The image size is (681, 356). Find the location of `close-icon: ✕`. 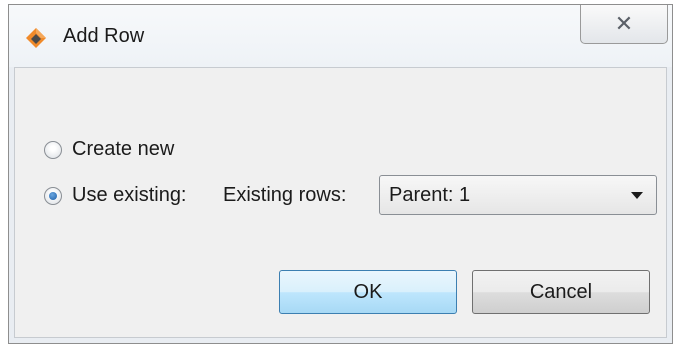

close-icon: ✕ is located at coordinates (624, 23).